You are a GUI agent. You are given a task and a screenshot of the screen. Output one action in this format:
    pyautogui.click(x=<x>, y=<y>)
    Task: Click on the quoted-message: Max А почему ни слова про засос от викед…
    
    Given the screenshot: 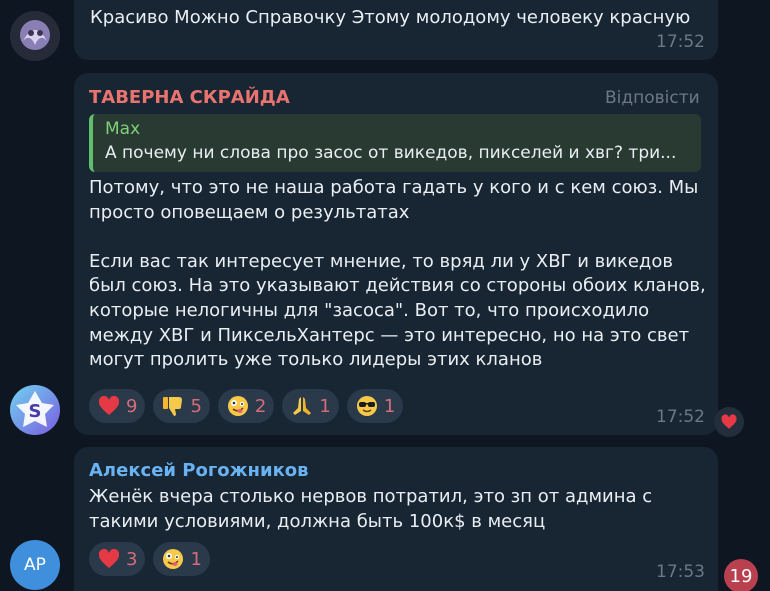 What is the action you would take?
    pyautogui.click(x=395, y=143)
    